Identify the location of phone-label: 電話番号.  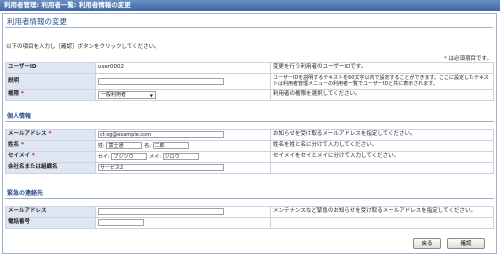
(50, 223).